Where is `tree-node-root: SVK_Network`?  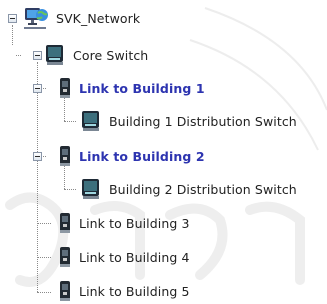
tree-node-root: SVK_Network is located at coordinates (80, 18).